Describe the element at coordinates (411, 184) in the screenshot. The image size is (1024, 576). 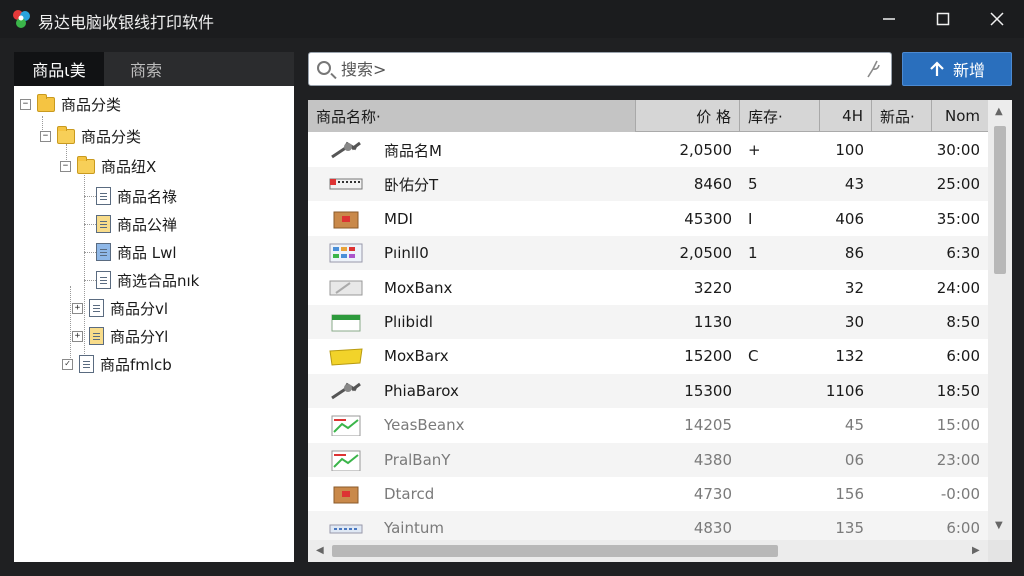
I see `cell-name: 卧佑分T` at that location.